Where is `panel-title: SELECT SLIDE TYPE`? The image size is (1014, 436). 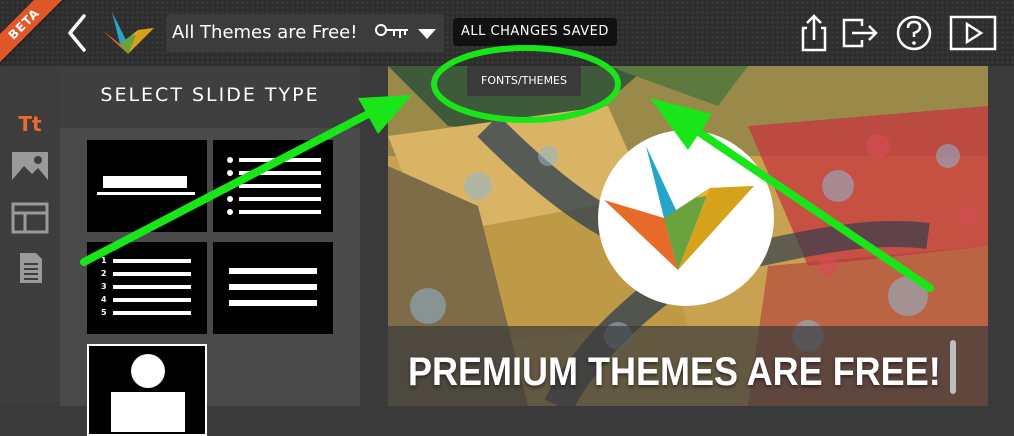 panel-title: SELECT SLIDE TYPE is located at coordinates (210, 95).